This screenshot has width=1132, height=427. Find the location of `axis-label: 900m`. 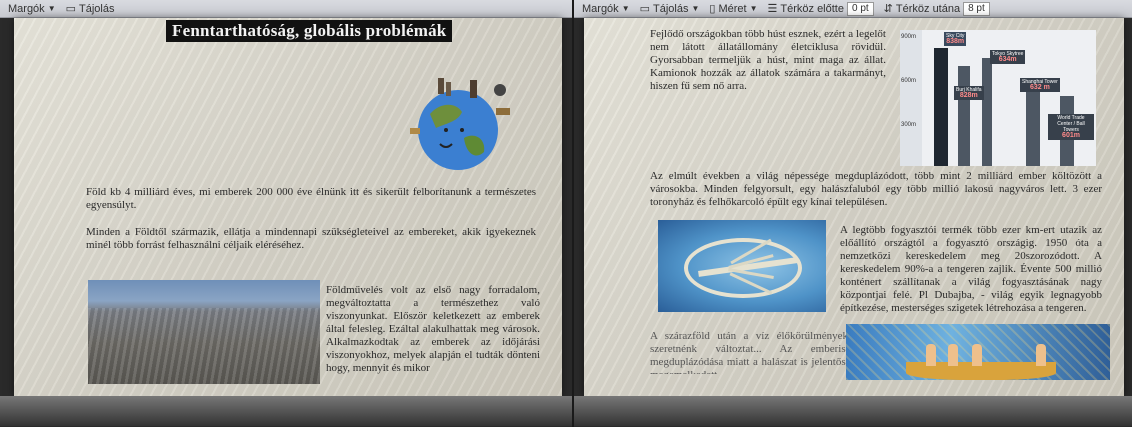

axis-label: 900m is located at coordinates (909, 37).